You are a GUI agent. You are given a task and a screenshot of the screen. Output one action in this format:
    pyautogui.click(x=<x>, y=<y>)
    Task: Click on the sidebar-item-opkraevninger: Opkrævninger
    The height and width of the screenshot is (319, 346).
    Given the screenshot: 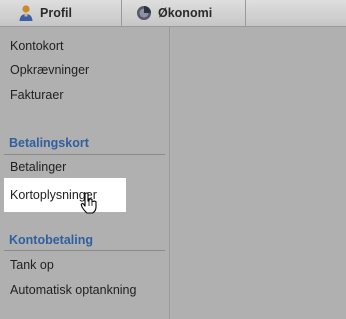 What is the action you would take?
    pyautogui.click(x=46, y=70)
    